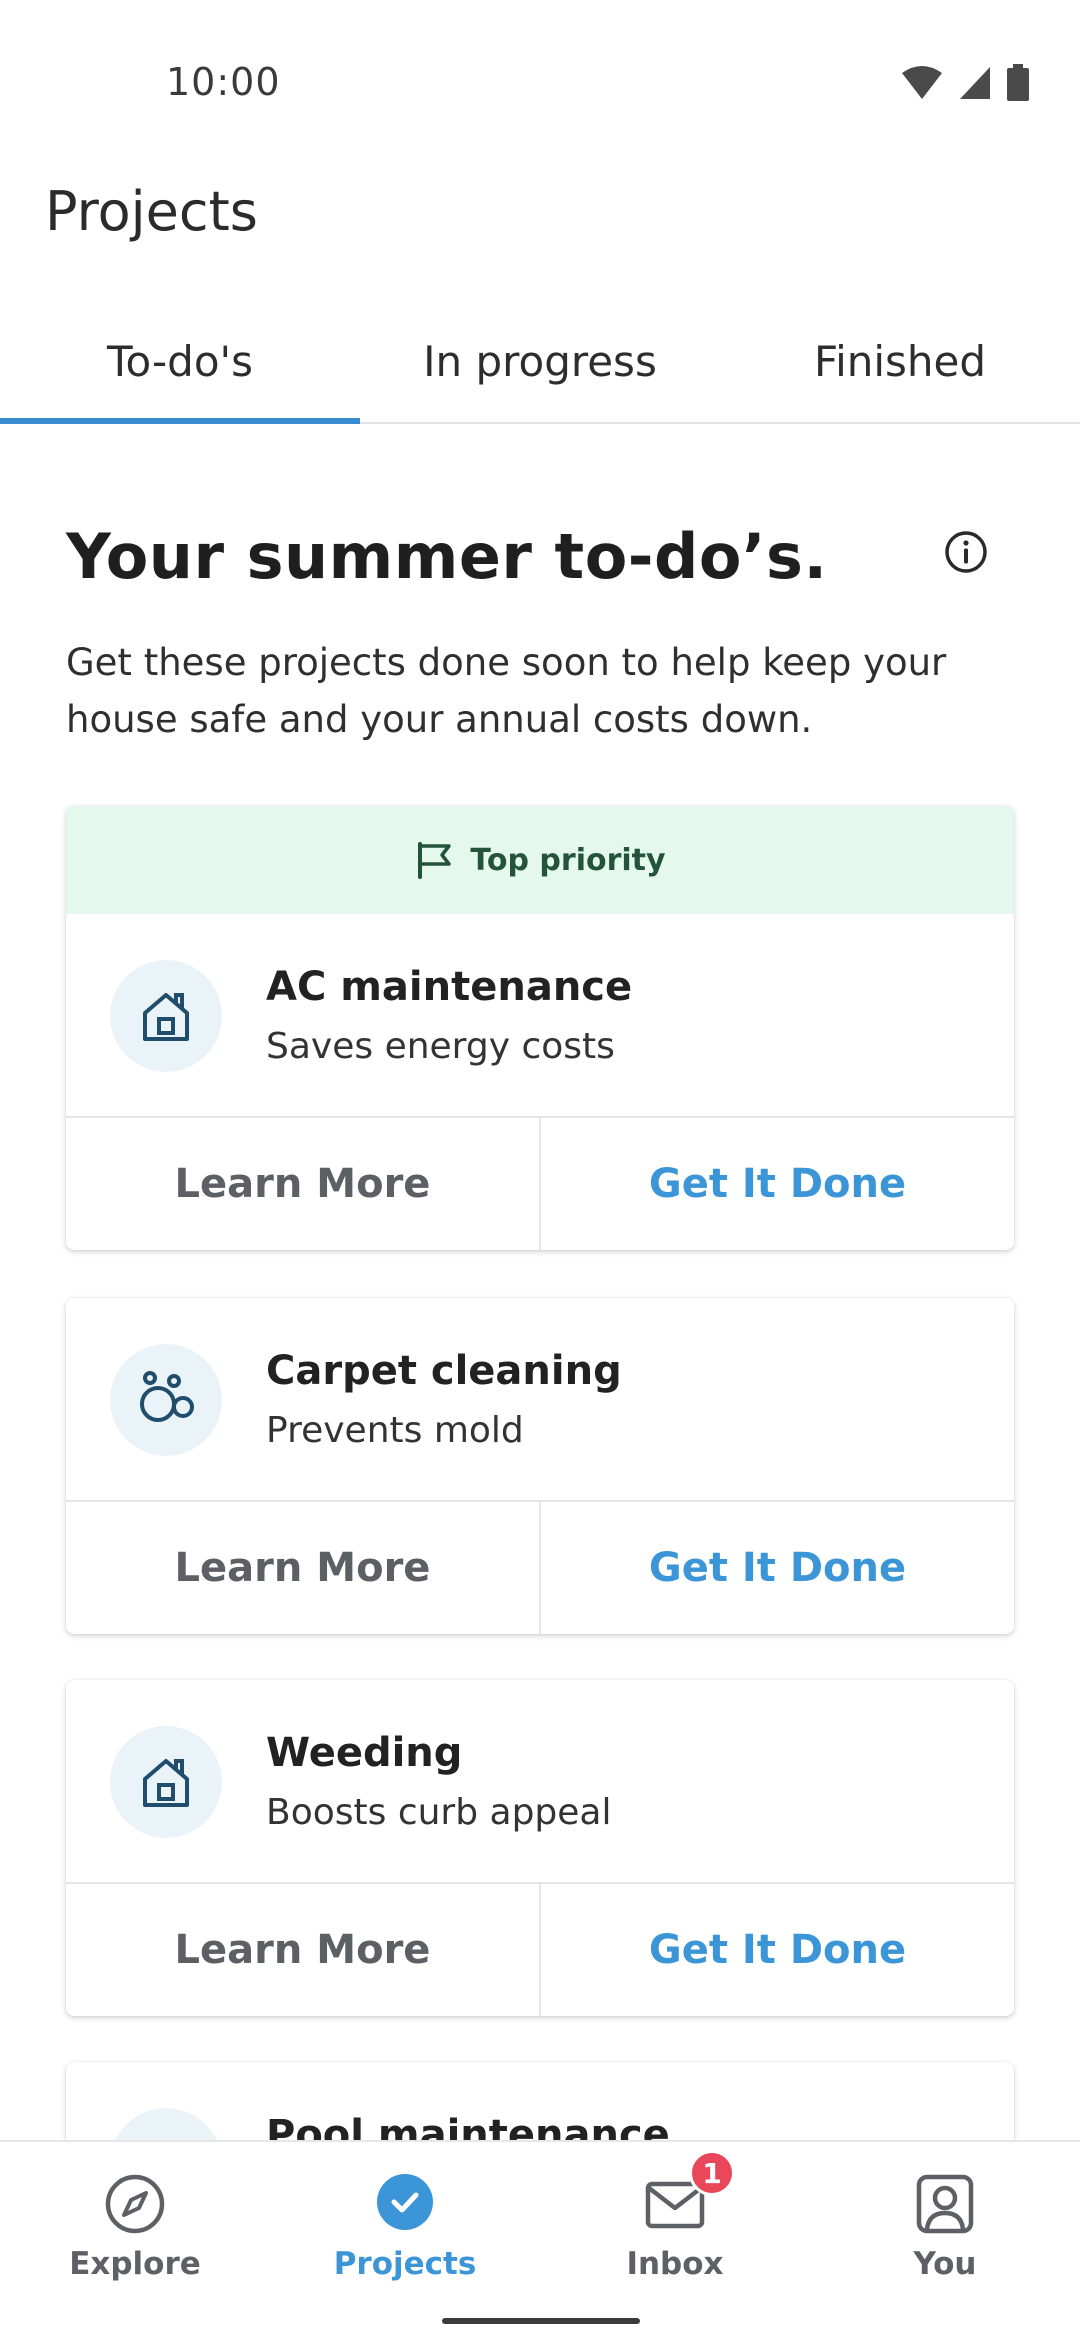  Describe the element at coordinates (135, 2264) in the screenshot. I see `nav-label: Explore` at that location.